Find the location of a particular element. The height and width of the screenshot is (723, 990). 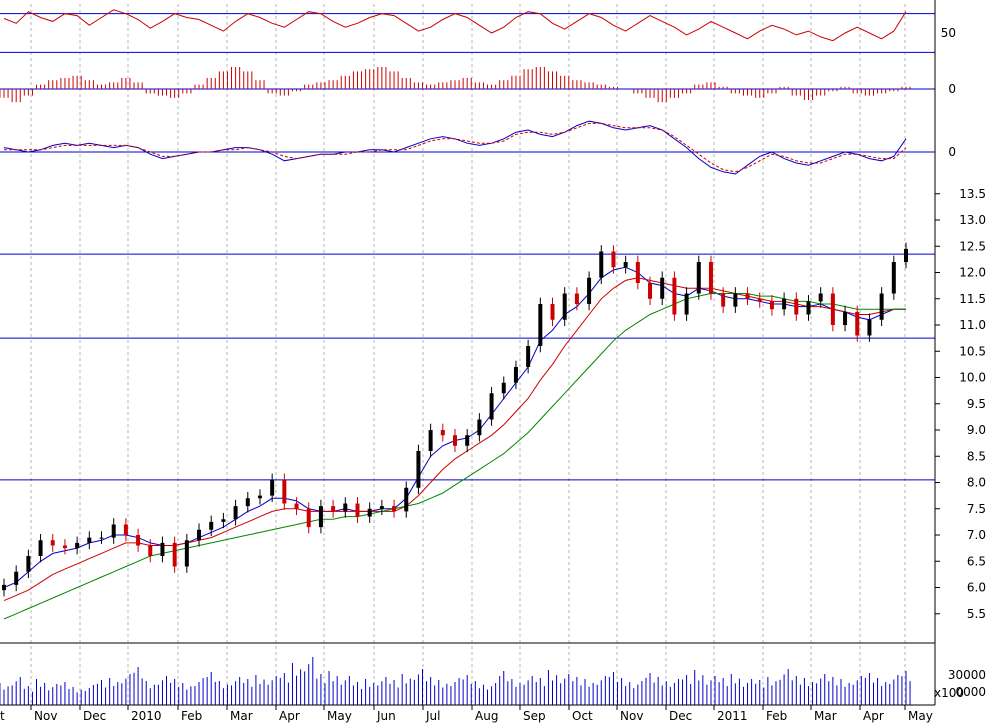

price-tick-label: 8.0 is located at coordinates (976, 483).